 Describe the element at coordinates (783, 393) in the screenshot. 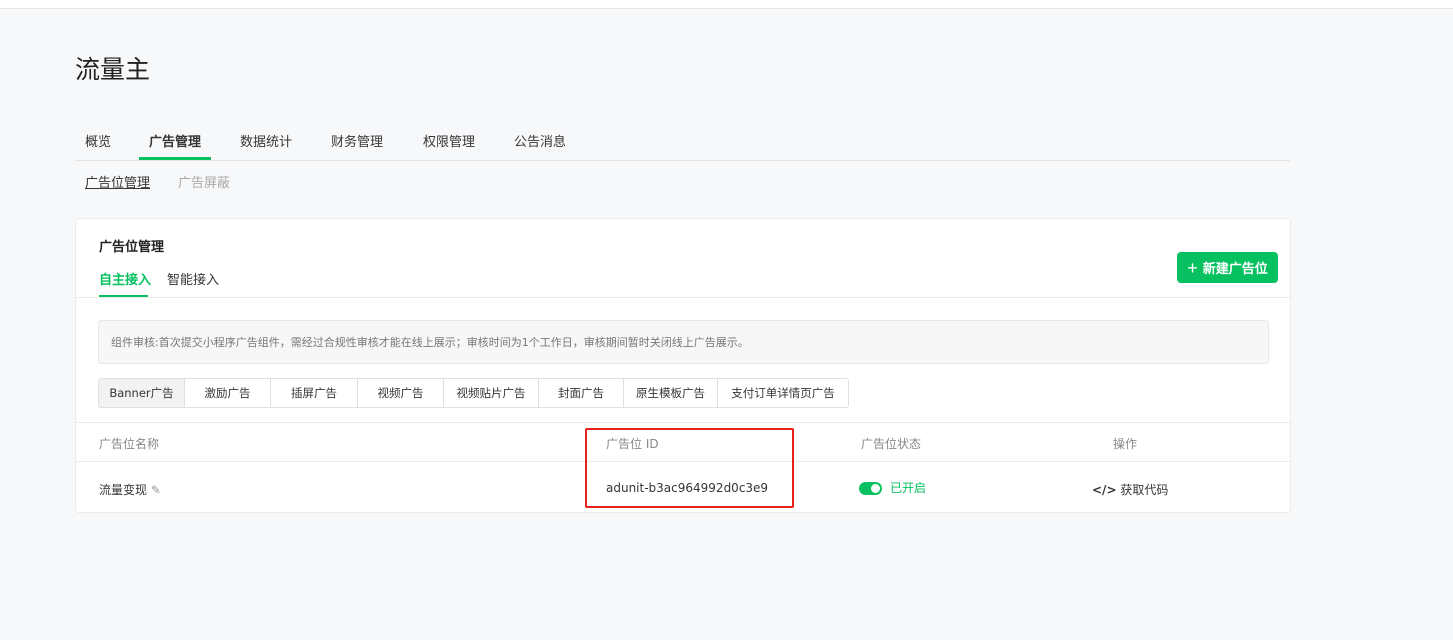

I see `ad-type-payment-order: 支付订单详情页广告` at that location.